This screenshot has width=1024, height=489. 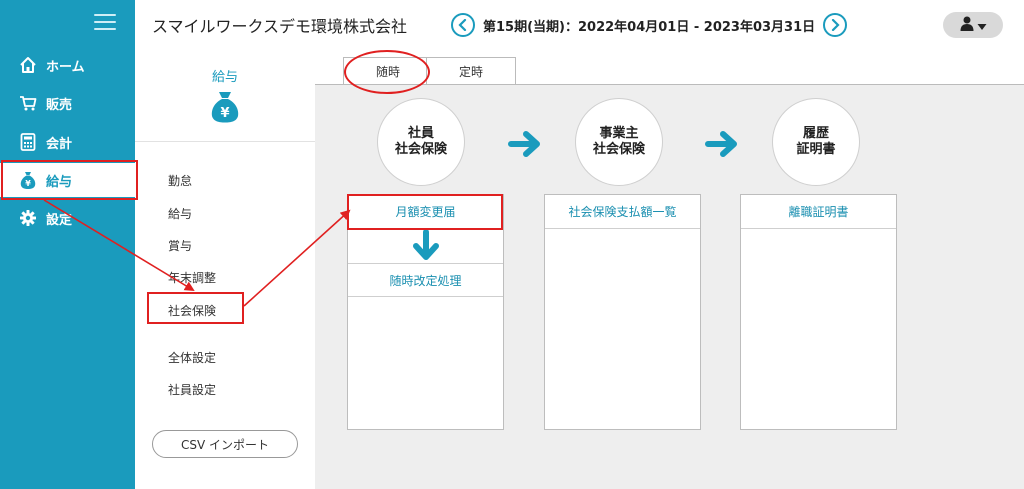 What do you see at coordinates (59, 105) in the screenshot?
I see `nav-item-label: 販売` at bounding box center [59, 105].